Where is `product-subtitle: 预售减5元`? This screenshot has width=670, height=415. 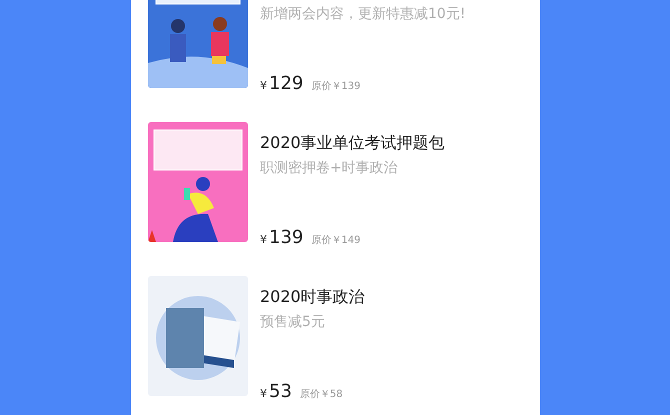
product-subtitle: 预售减5元 is located at coordinates (293, 322).